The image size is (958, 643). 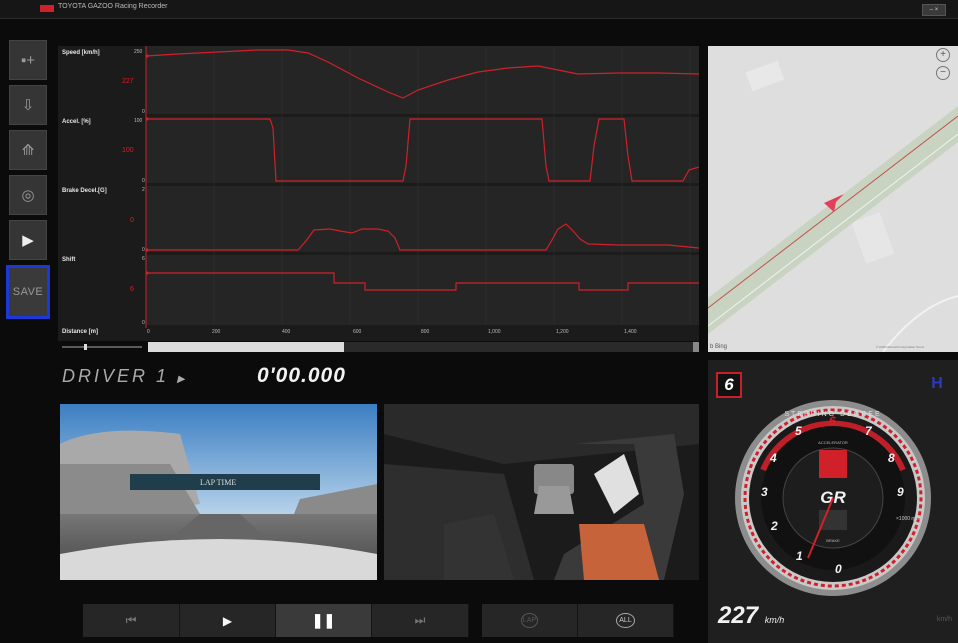 I want to click on driver-label: DRIVER 1, so click(x=116, y=376).